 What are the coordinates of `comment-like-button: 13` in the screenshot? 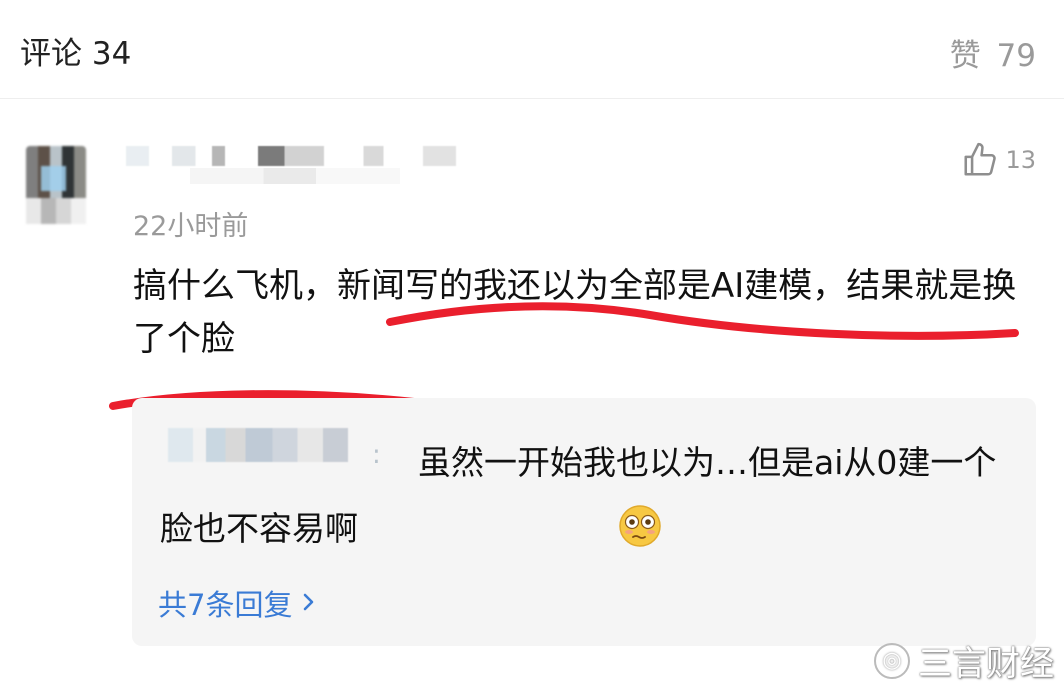 It's located at (998, 160).